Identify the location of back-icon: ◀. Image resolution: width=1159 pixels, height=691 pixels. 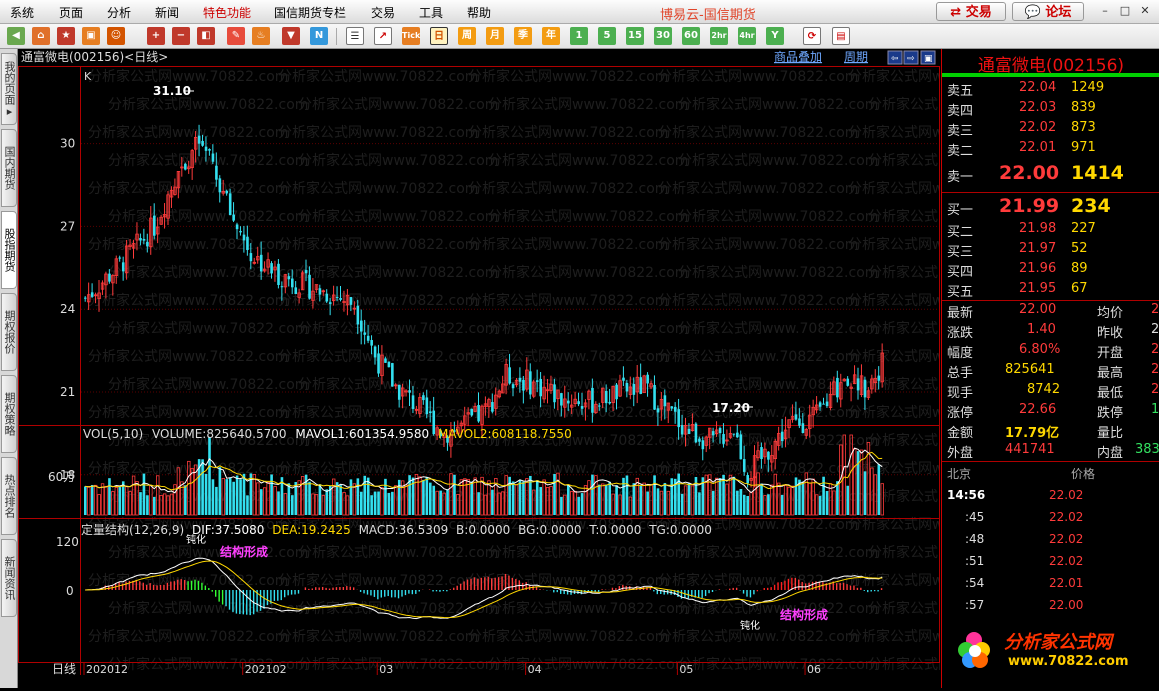
(16, 36).